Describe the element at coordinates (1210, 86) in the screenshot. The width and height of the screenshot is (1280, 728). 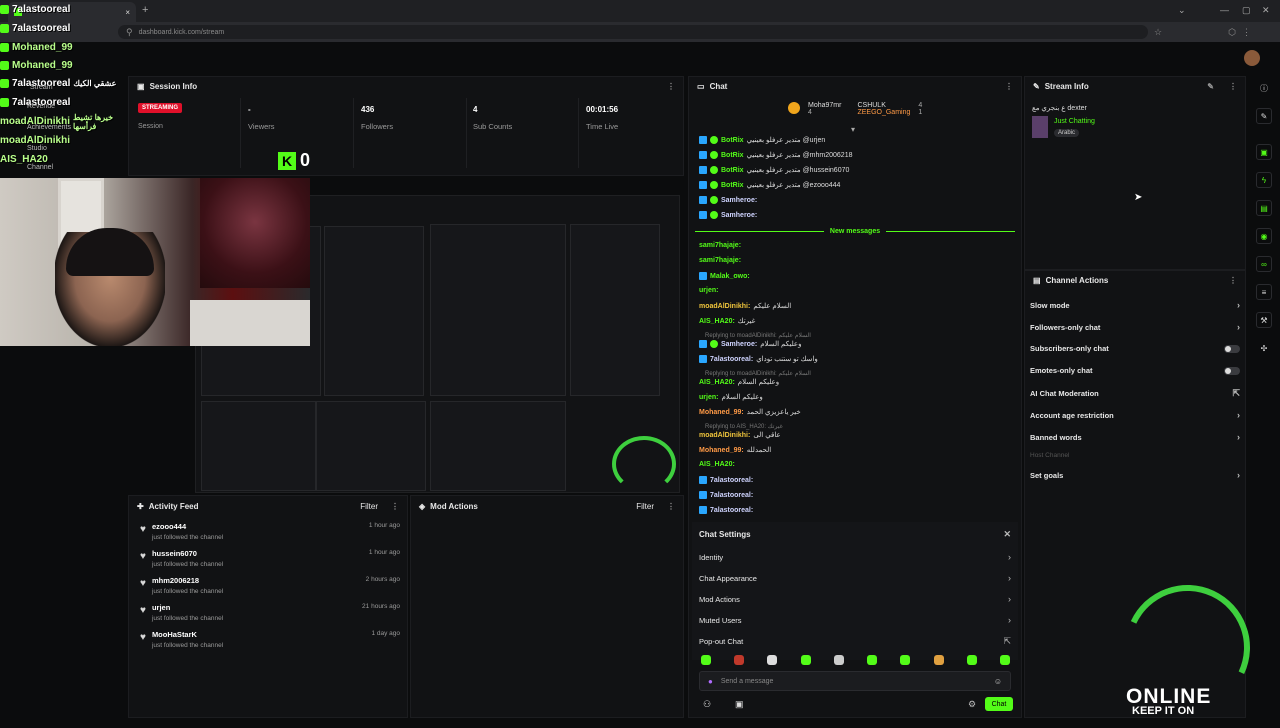
I see `edit-icon: ✎` at that location.